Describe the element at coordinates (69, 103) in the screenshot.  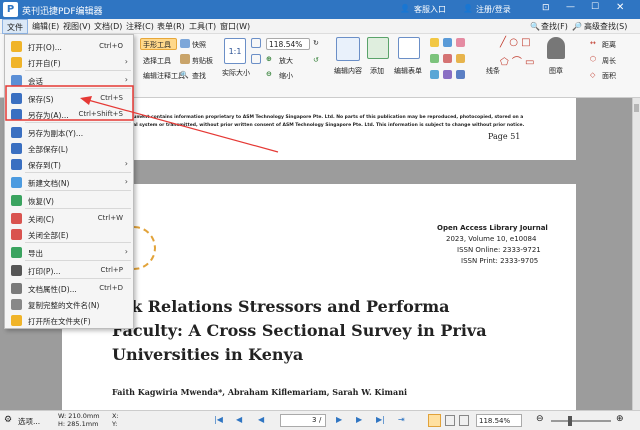
I see `highlight-box` at that location.